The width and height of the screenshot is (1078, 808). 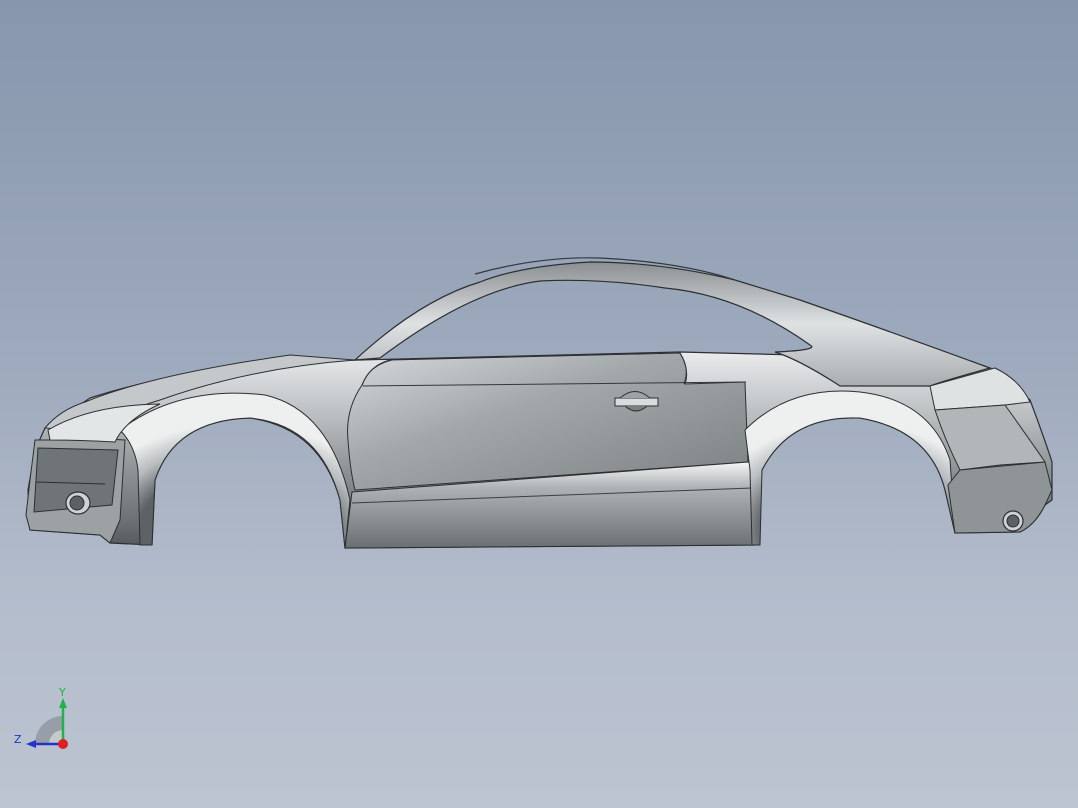 What do you see at coordinates (1000, 497) in the screenshot?
I see `rear-bumper` at bounding box center [1000, 497].